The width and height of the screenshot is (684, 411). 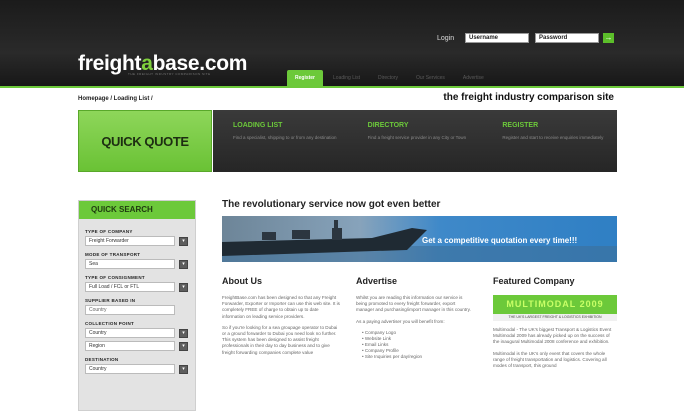 I want to click on collection-region-select: Region, so click(x=130, y=346).